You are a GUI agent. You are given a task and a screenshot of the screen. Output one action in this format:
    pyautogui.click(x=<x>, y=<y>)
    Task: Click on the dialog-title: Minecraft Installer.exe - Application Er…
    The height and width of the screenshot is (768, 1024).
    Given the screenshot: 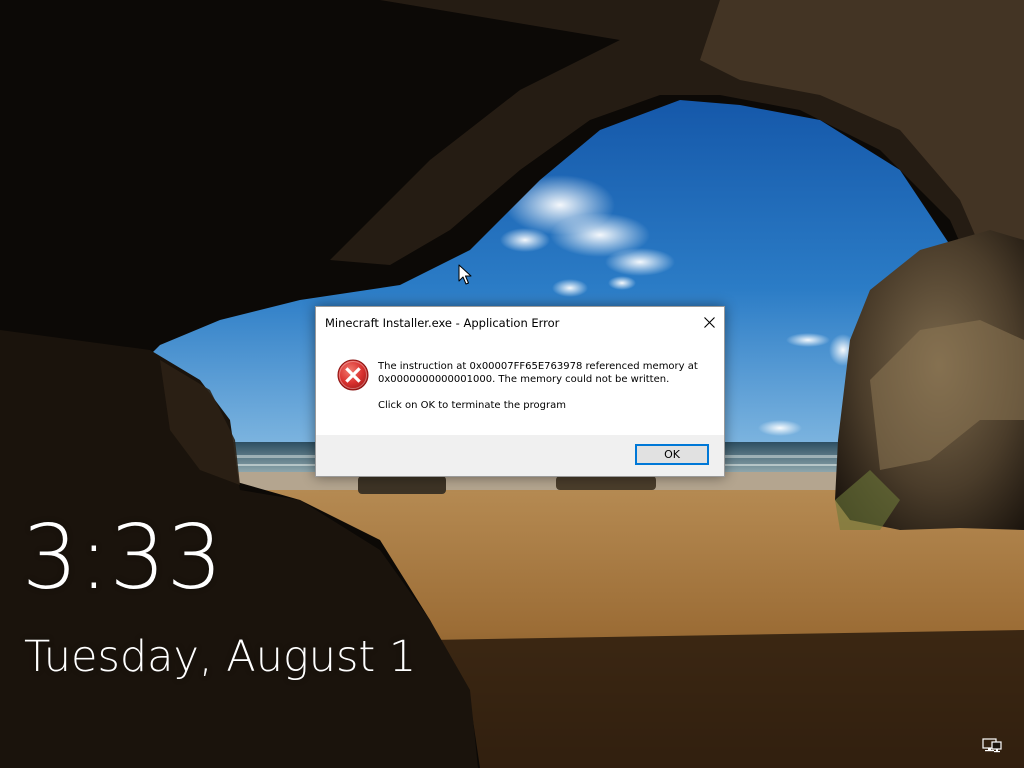 What is the action you would take?
    pyautogui.click(x=442, y=322)
    